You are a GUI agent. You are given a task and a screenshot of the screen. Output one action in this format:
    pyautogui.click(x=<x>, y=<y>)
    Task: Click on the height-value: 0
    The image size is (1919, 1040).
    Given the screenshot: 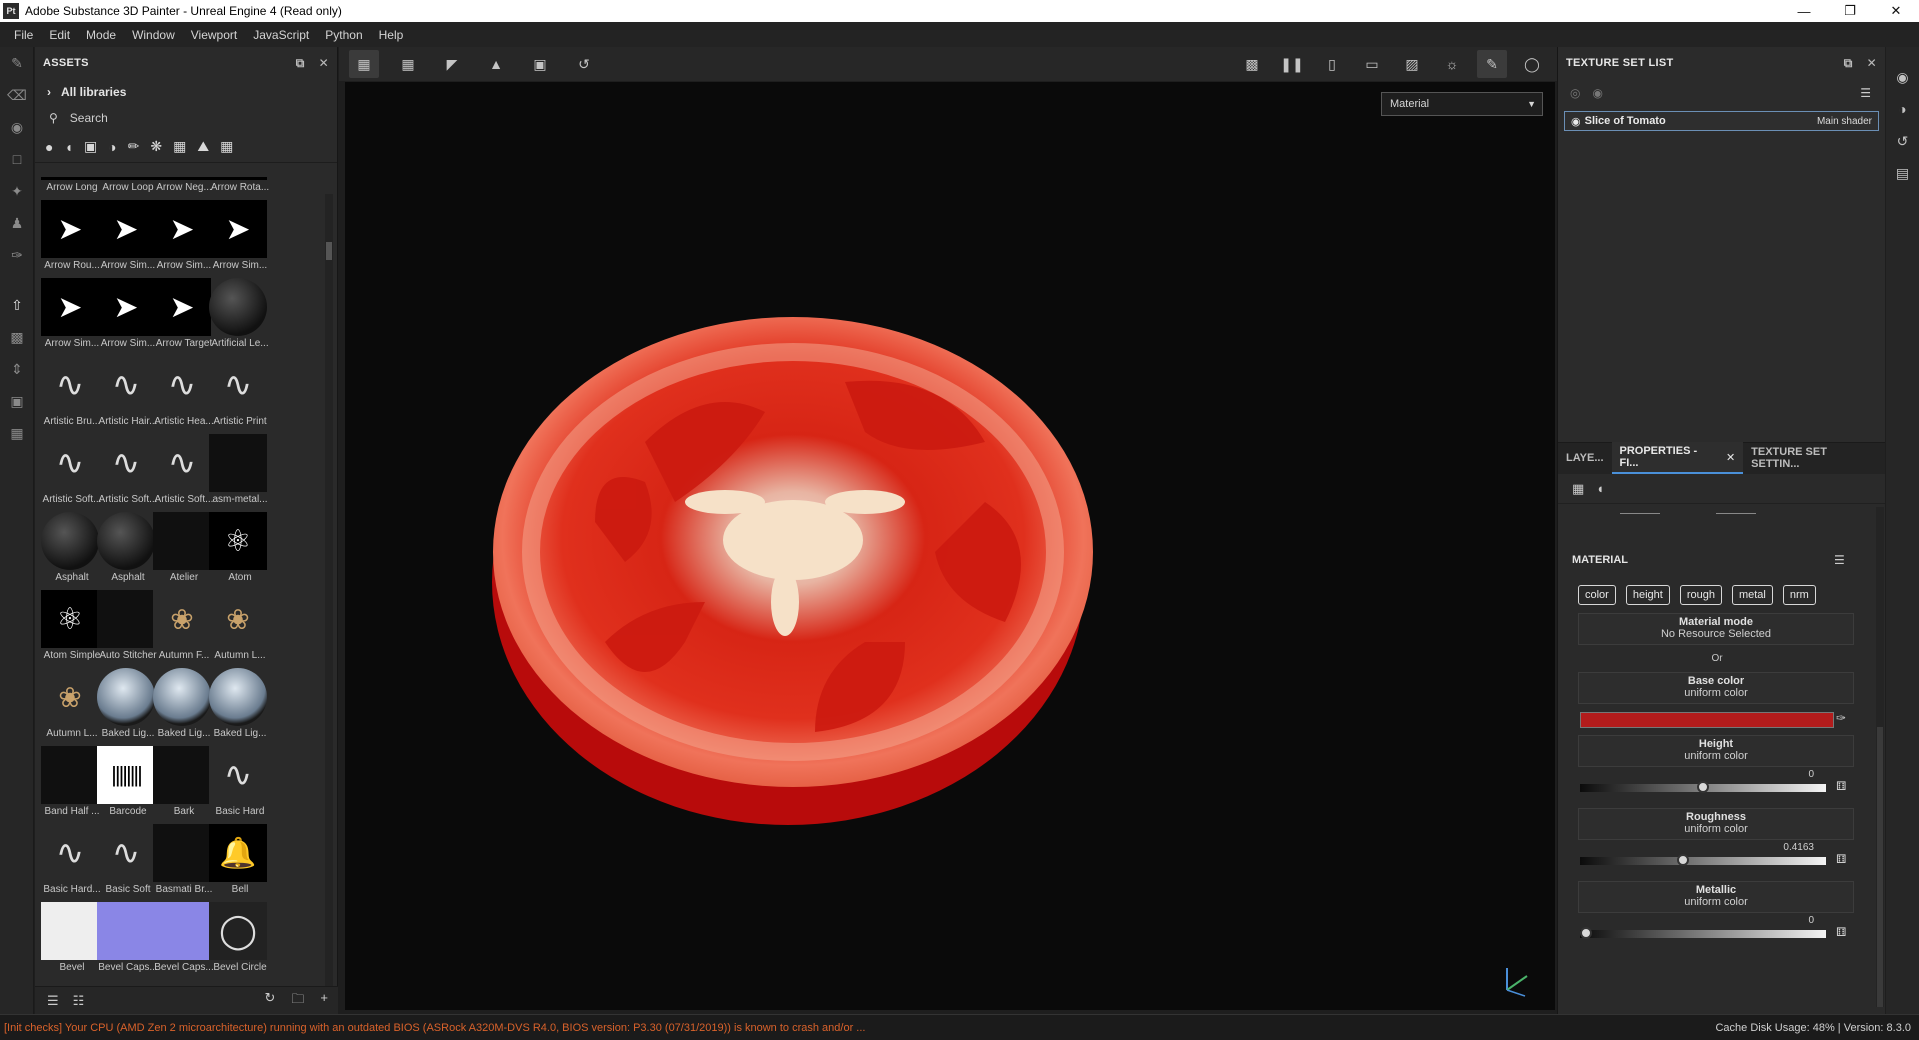 What is the action you would take?
    pyautogui.click(x=1811, y=774)
    